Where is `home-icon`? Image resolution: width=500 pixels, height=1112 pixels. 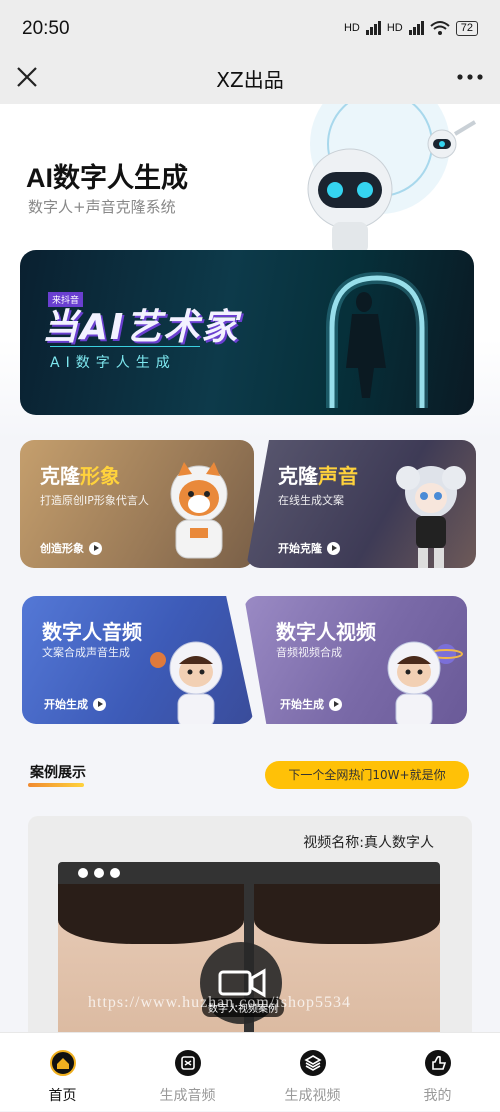
home-icon is located at coordinates (63, 1063).